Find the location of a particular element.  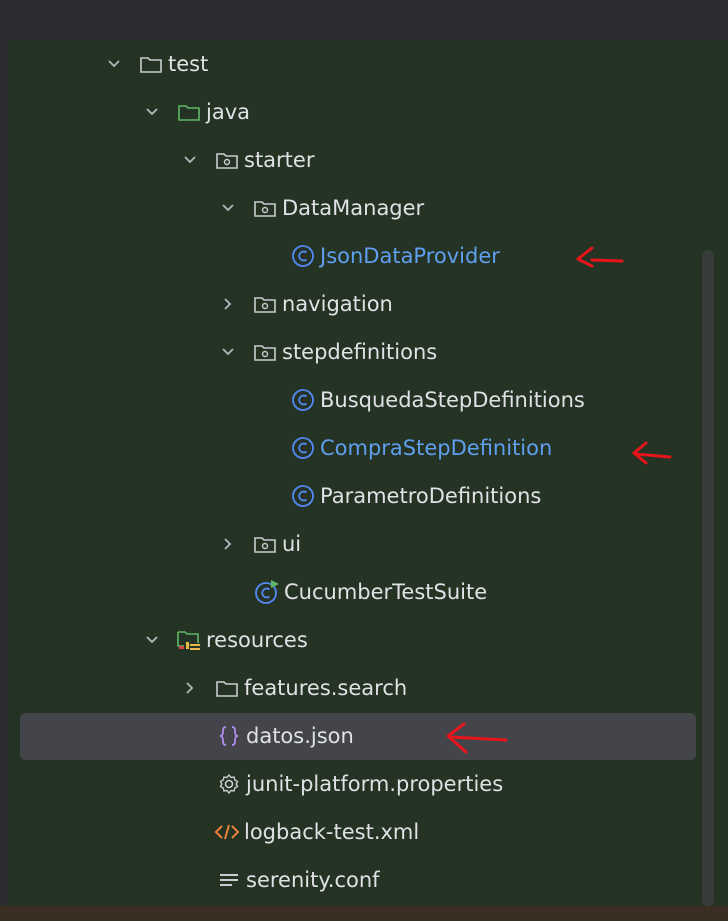

text-file-icon is located at coordinates (229, 880).